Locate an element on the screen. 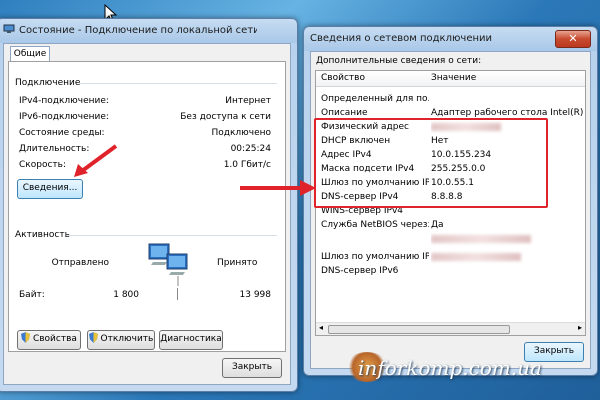 Image resolution: width=600 pixels, height=400 pixels. column-header-value: Значение is located at coordinates (453, 78).